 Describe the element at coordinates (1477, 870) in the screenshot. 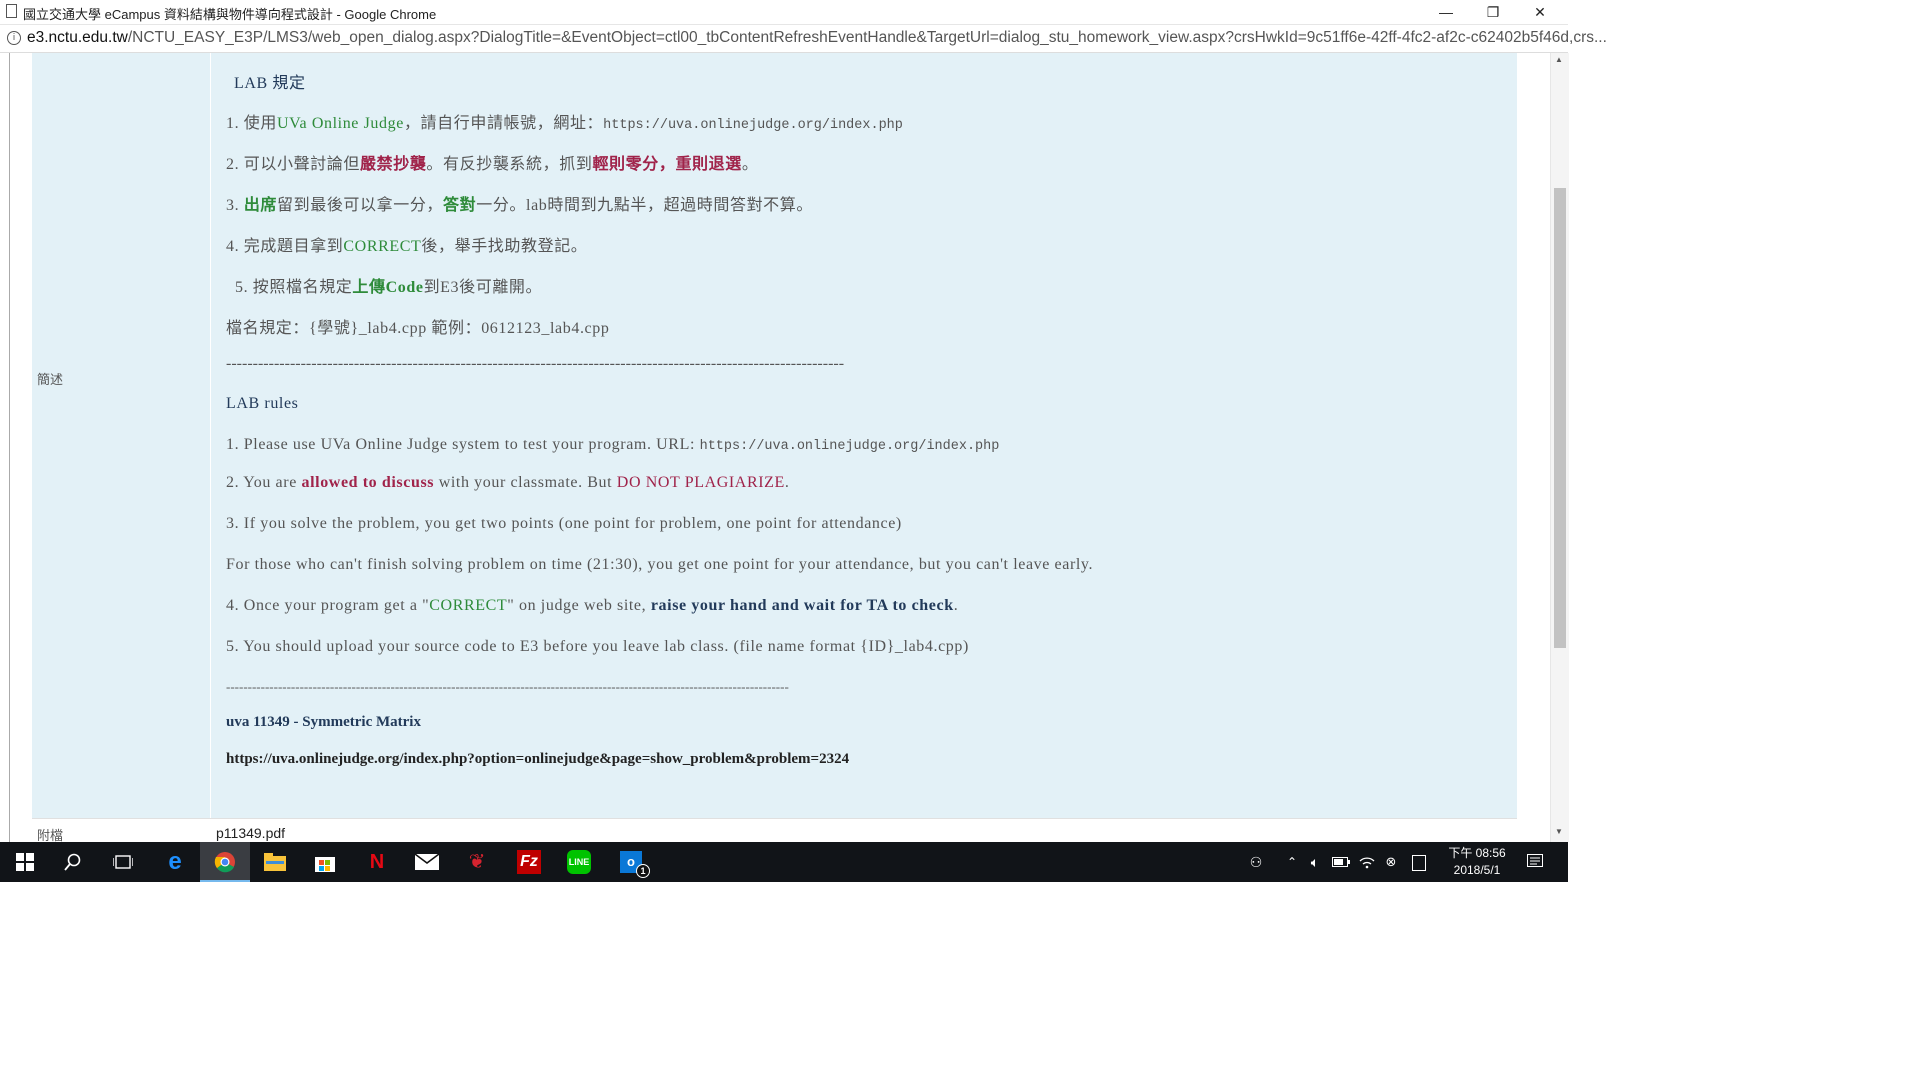

I see `clock-date: 2018/5/1` at that location.